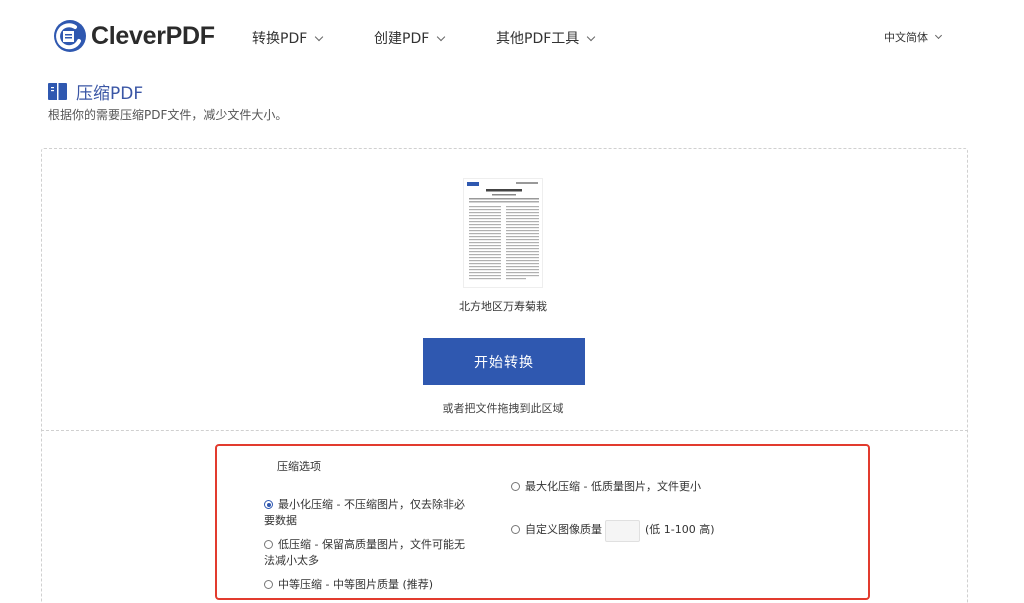 The image size is (1024, 603). I want to click on quality-range-hint: (低 1-100 高), so click(680, 529).